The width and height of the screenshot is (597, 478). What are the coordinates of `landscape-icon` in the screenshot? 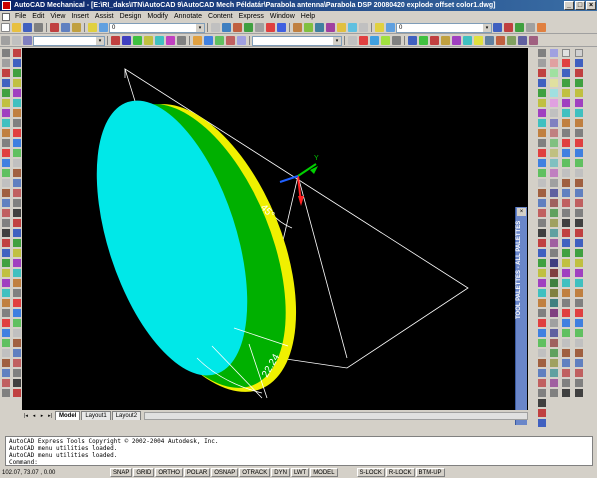 It's located at (542, 373).